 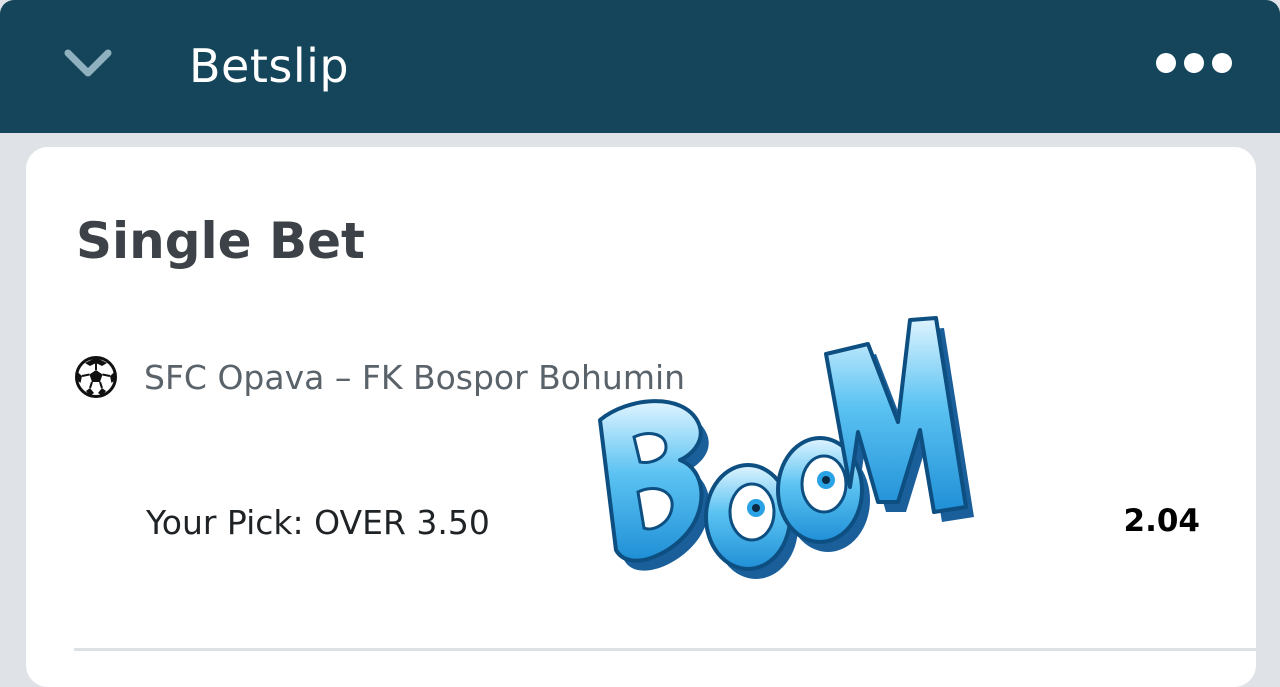 What do you see at coordinates (88, 63) in the screenshot?
I see `chevron-down-icon` at bounding box center [88, 63].